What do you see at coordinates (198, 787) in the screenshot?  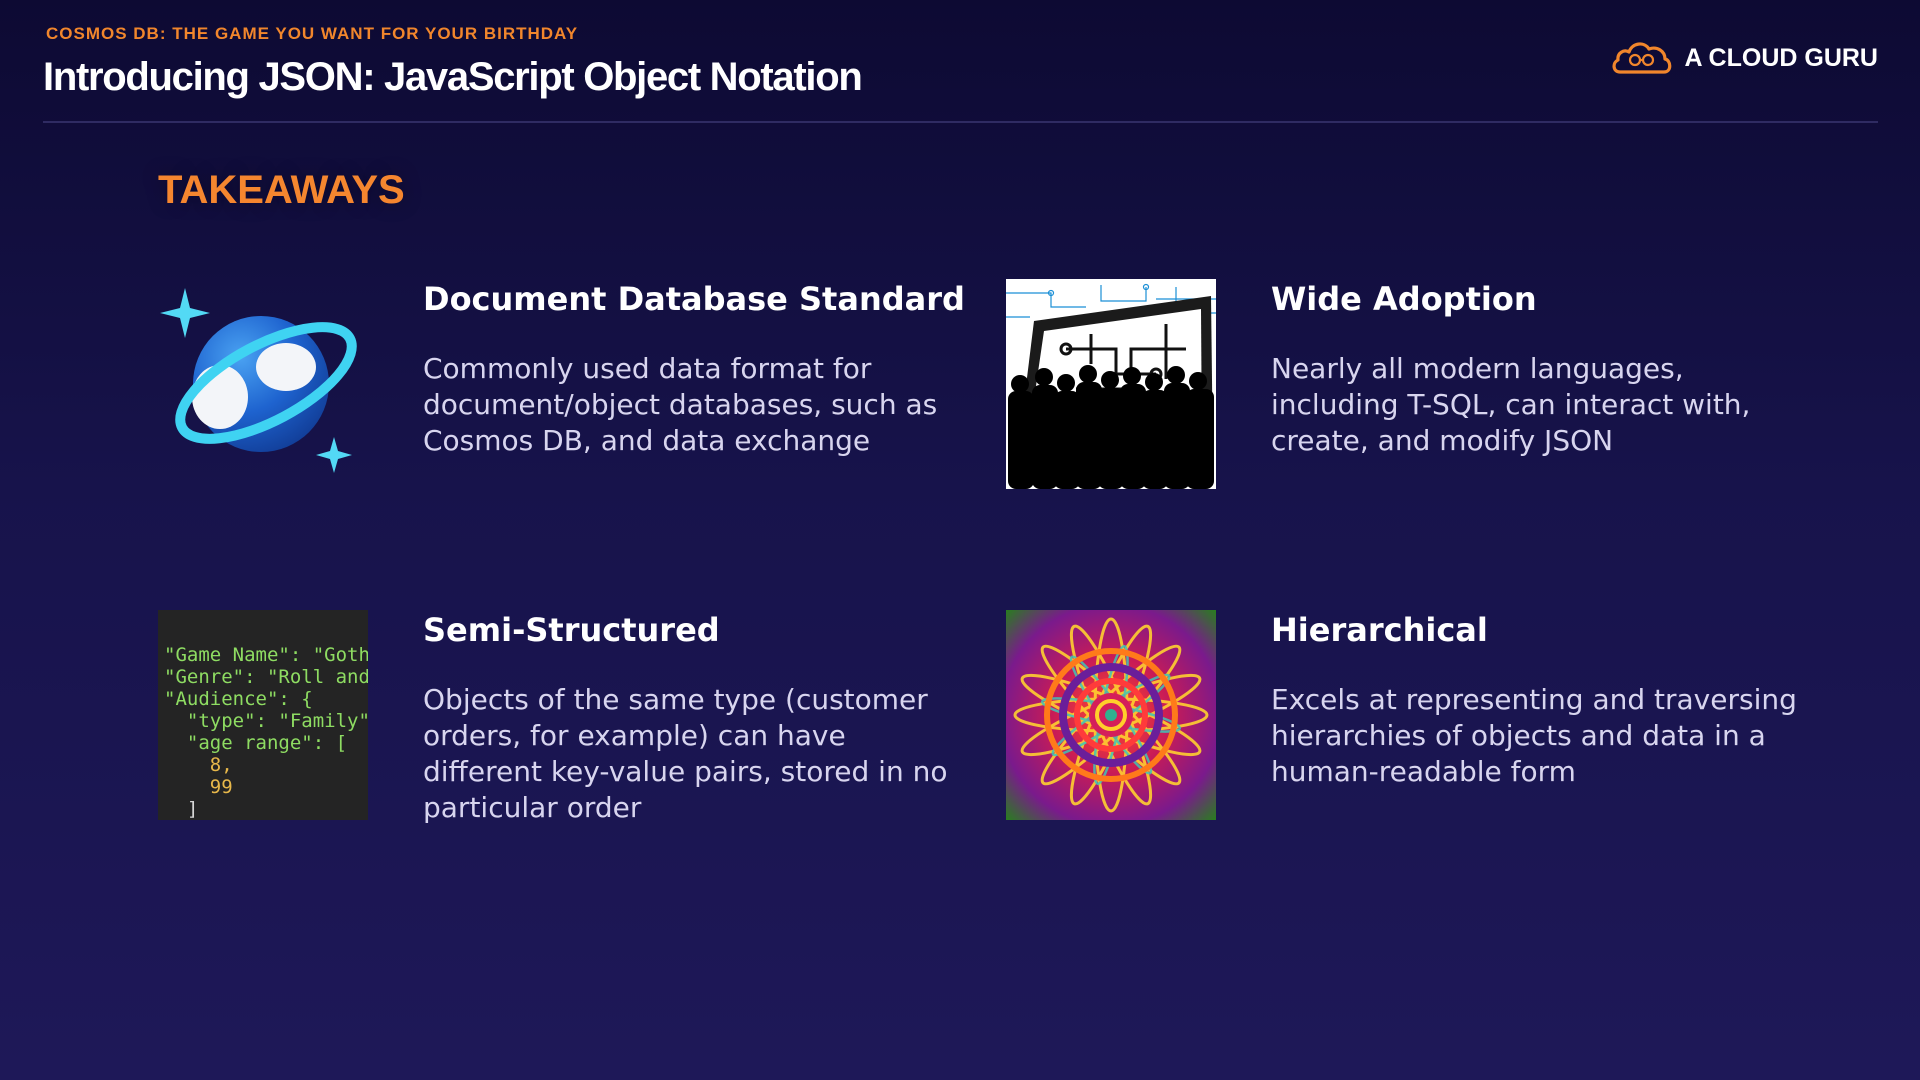 I see `code-line: 99` at bounding box center [198, 787].